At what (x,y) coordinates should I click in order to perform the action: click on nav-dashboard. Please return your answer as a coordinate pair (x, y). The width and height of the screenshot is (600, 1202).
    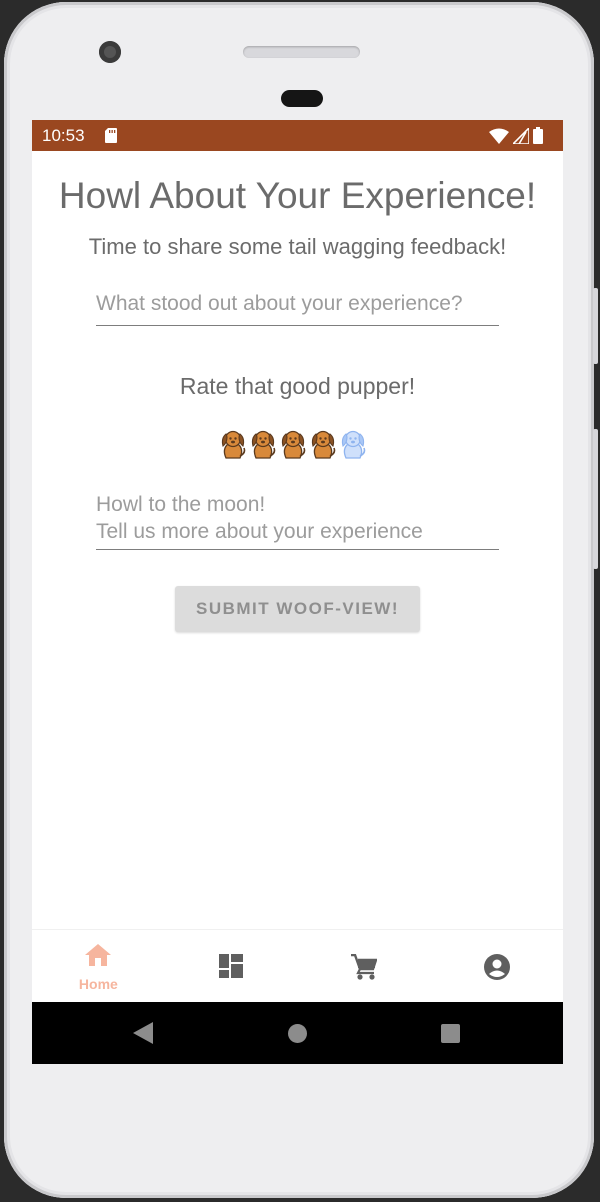
    Looking at the image, I should click on (231, 966).